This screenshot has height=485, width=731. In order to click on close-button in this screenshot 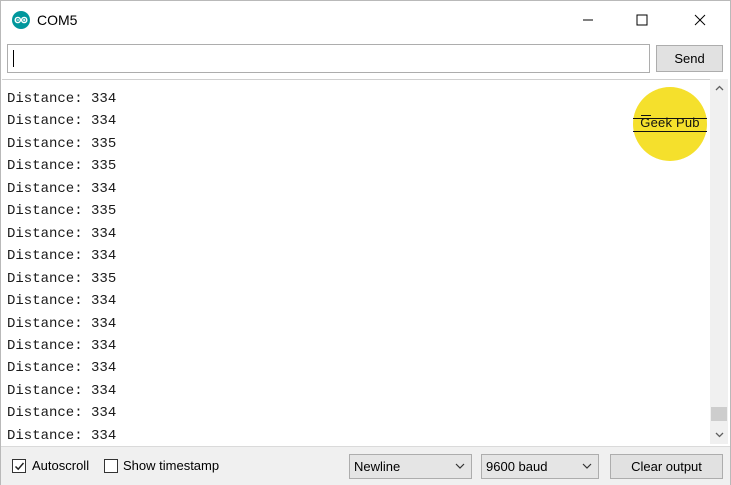, I will do `click(700, 20)`.